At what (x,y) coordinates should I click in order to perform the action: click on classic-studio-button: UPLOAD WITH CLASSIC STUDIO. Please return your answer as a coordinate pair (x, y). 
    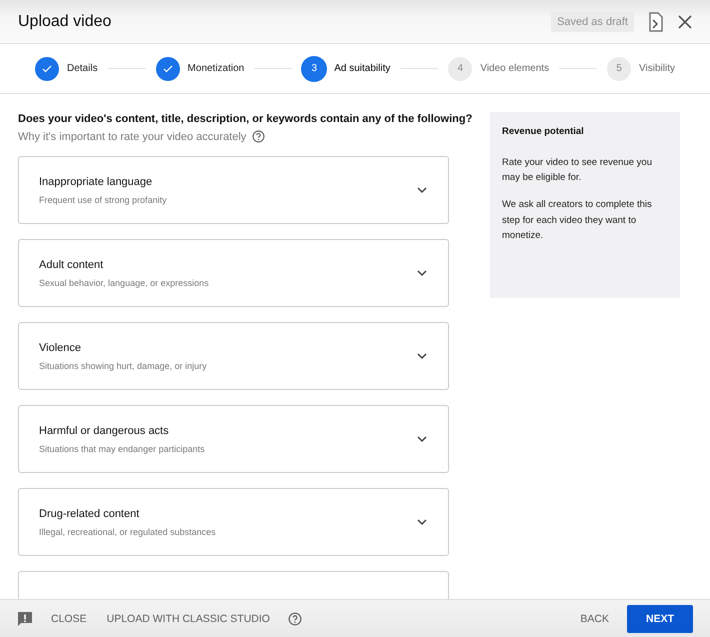
    Looking at the image, I should click on (188, 618).